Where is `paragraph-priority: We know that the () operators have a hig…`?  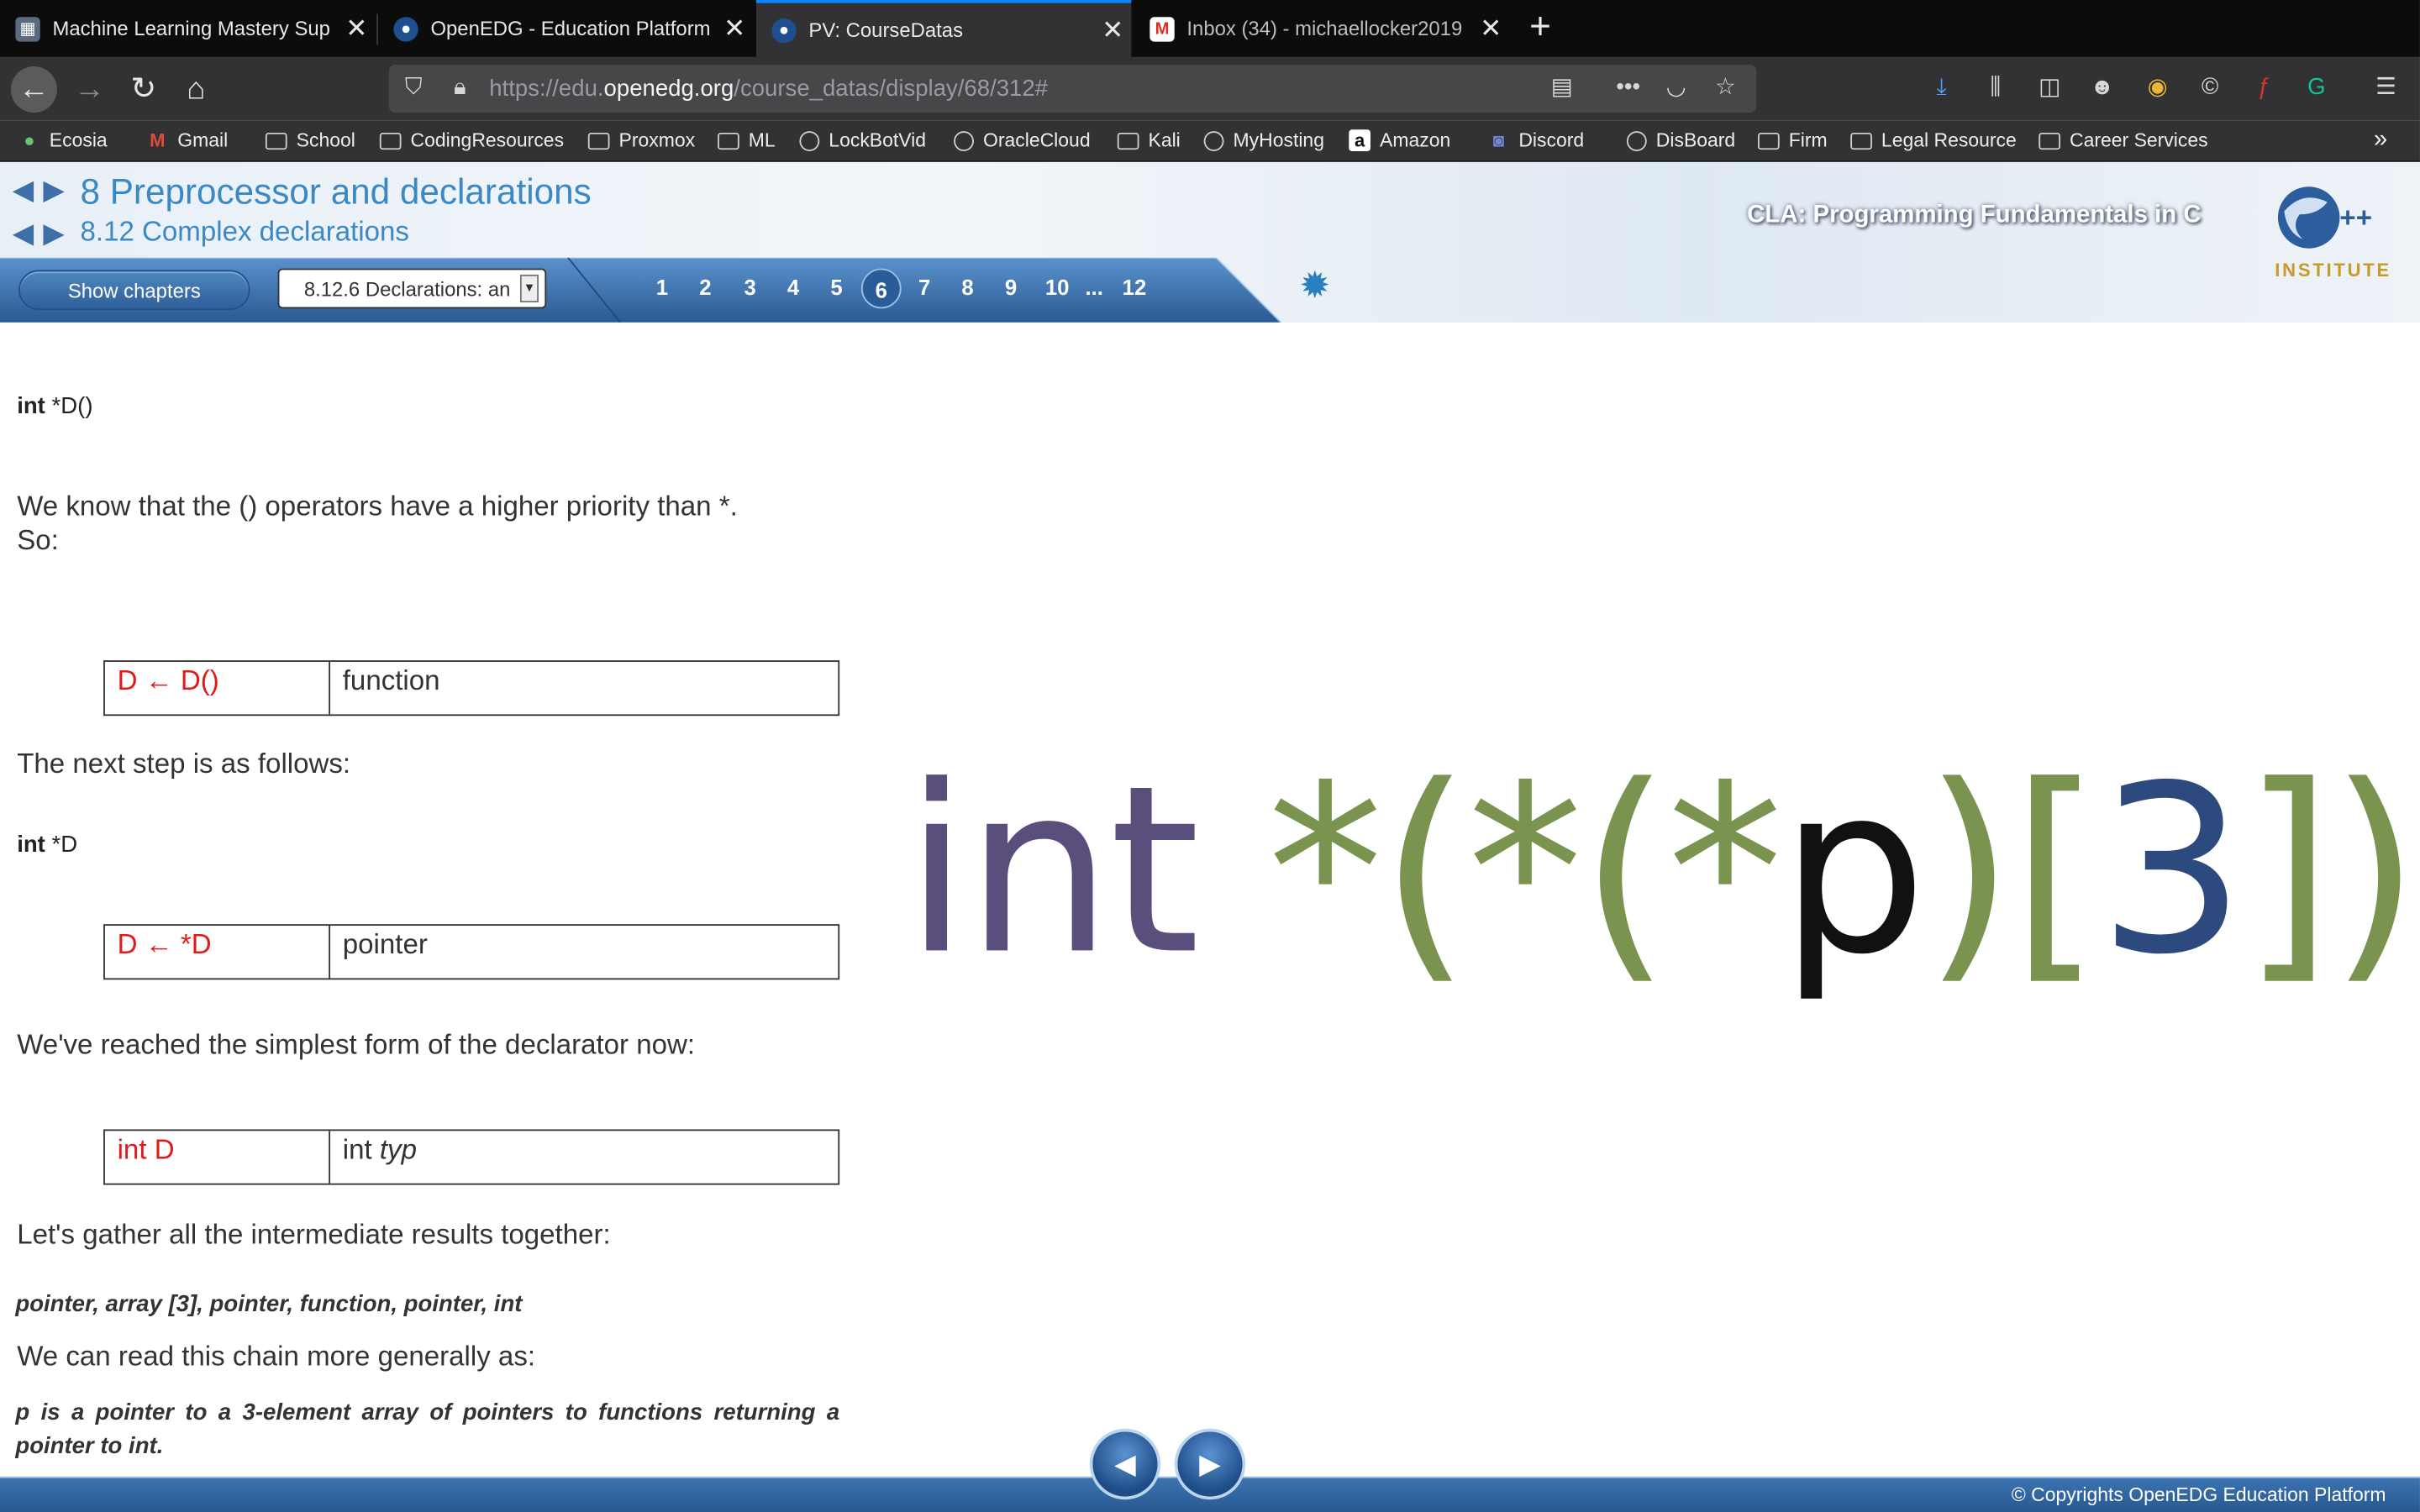
paragraph-priority: We know that the () operators have a hig… is located at coordinates (377, 506).